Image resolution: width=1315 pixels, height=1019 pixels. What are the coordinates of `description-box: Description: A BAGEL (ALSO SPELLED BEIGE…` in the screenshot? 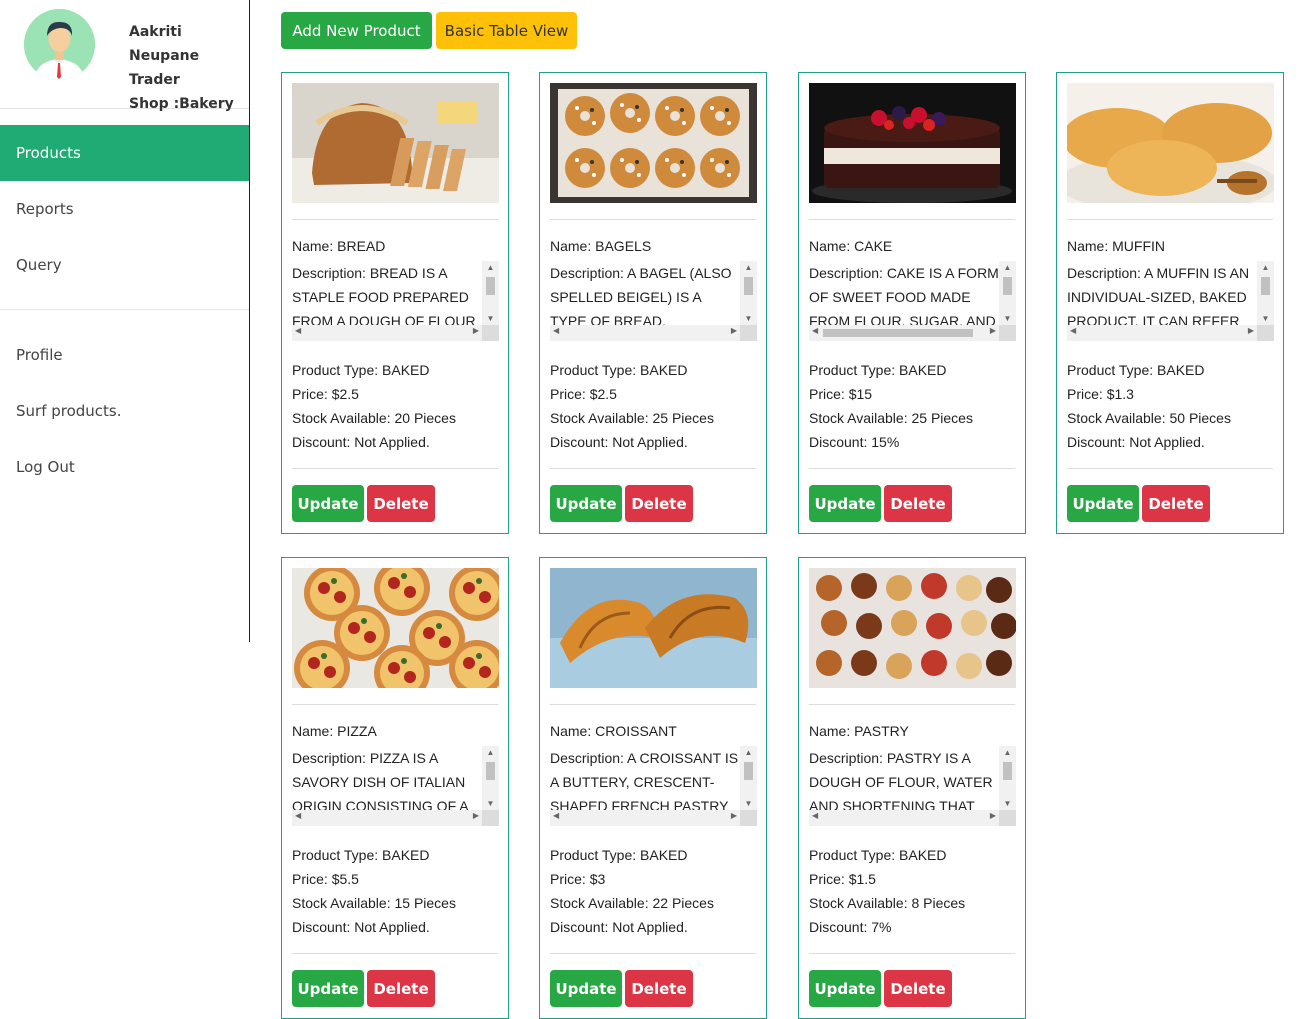 It's located at (653, 301).